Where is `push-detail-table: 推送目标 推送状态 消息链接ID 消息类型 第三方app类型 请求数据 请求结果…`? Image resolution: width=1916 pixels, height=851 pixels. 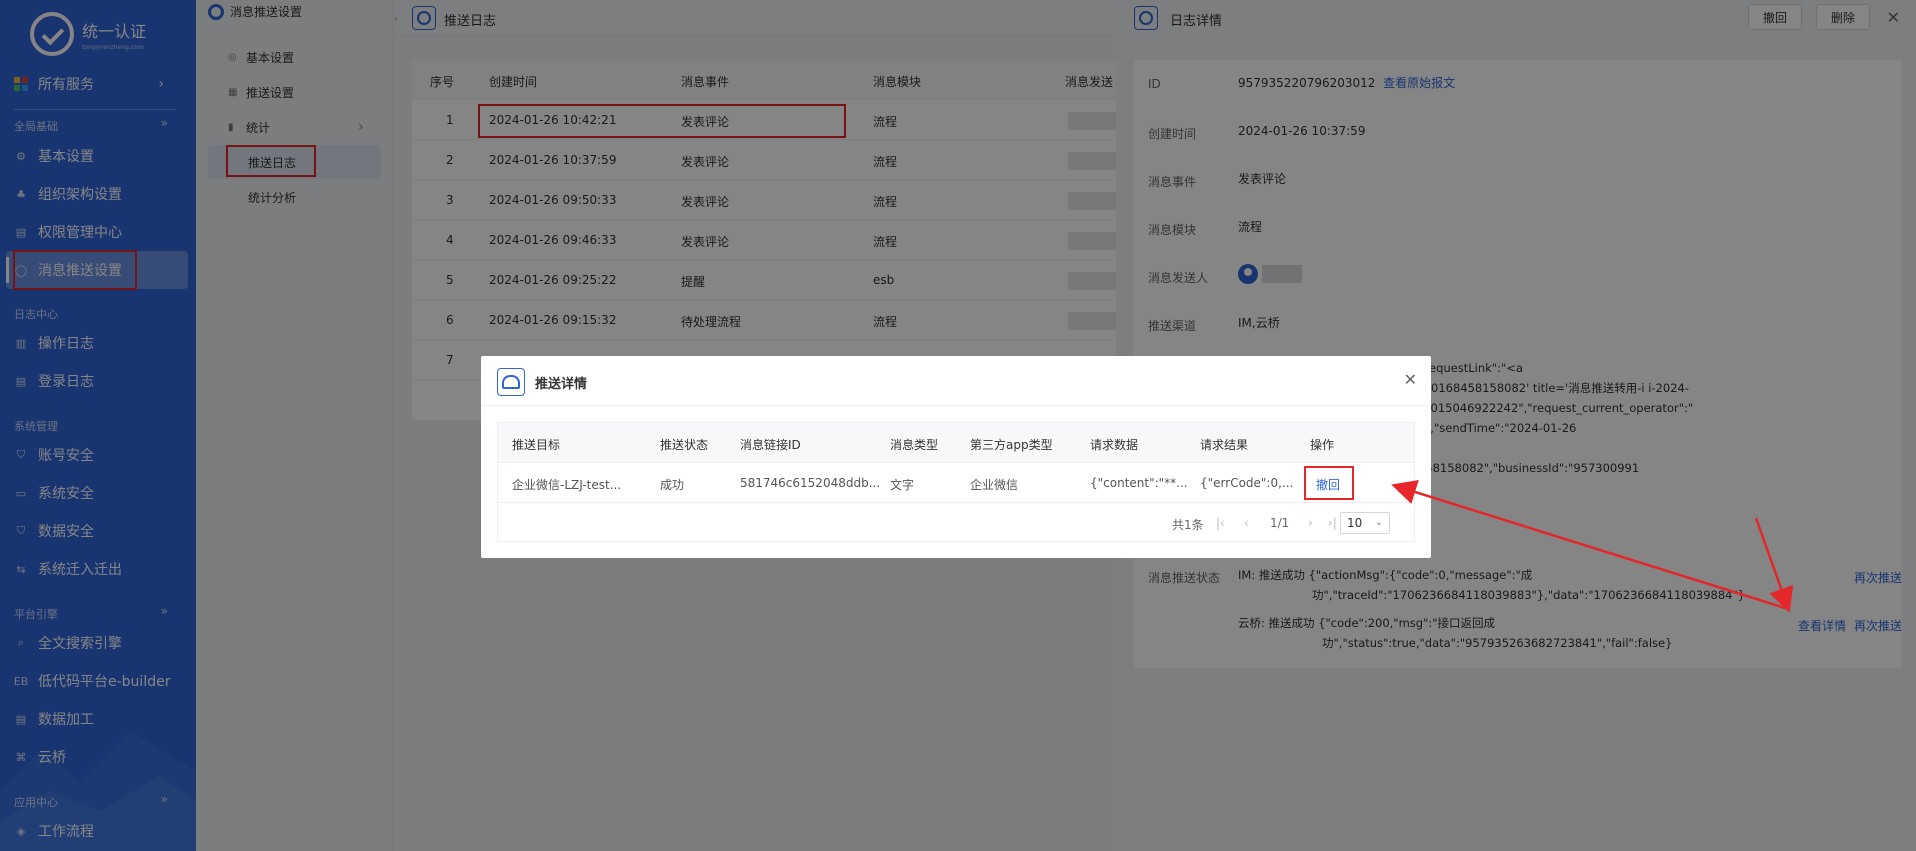 push-detail-table: 推送目标 推送状态 消息链接ID 消息类型 第三方app类型 请求数据 请求结果… is located at coordinates (956, 482).